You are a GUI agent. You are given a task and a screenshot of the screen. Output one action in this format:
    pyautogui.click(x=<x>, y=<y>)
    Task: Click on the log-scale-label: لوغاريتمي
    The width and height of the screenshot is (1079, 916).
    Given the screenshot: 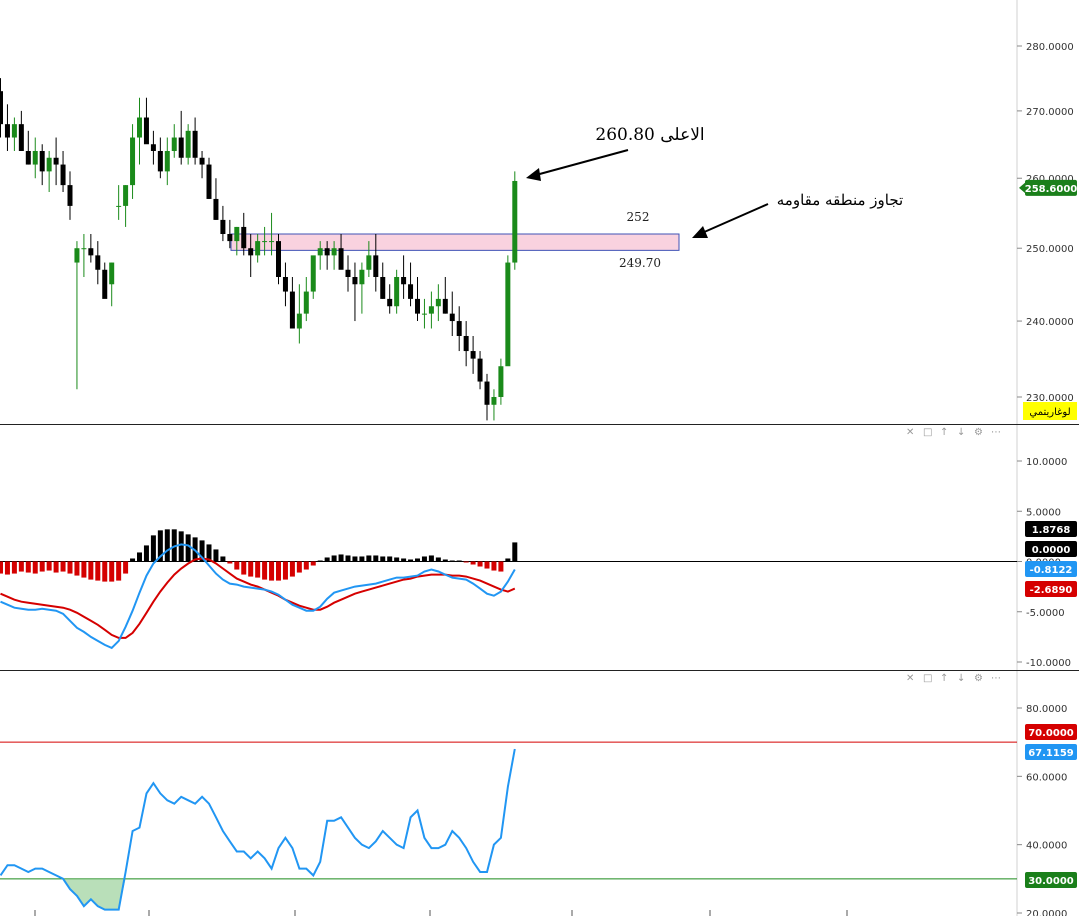 What is the action you would take?
    pyautogui.click(x=1049, y=412)
    